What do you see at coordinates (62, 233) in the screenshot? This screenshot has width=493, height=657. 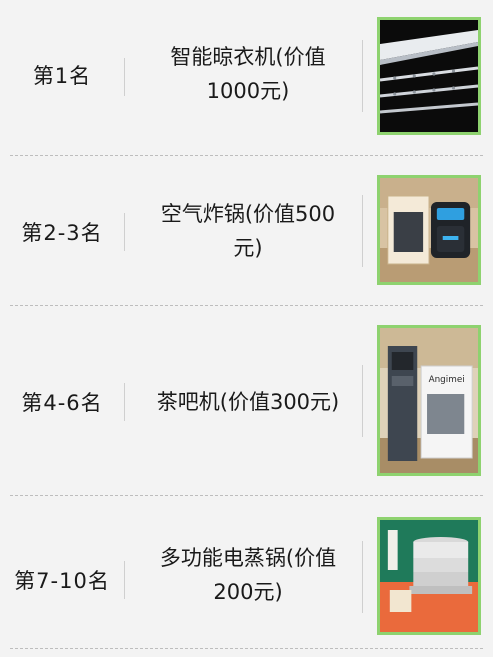 I see `rank-label: 第2-3名` at bounding box center [62, 233].